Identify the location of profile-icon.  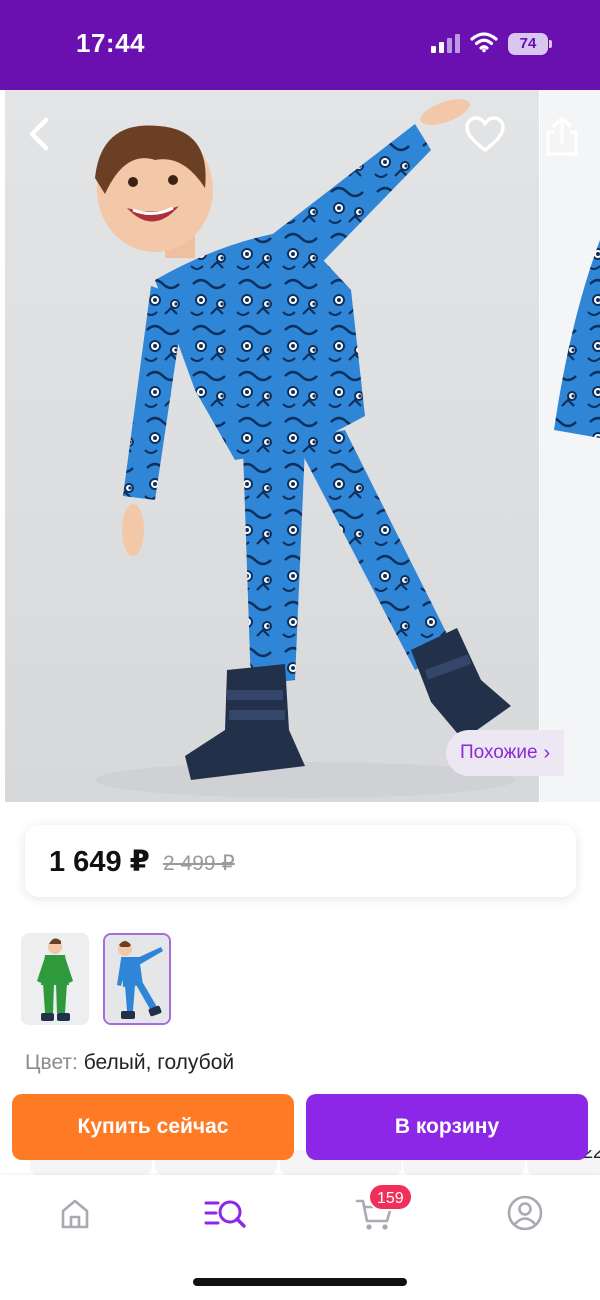
(525, 1213).